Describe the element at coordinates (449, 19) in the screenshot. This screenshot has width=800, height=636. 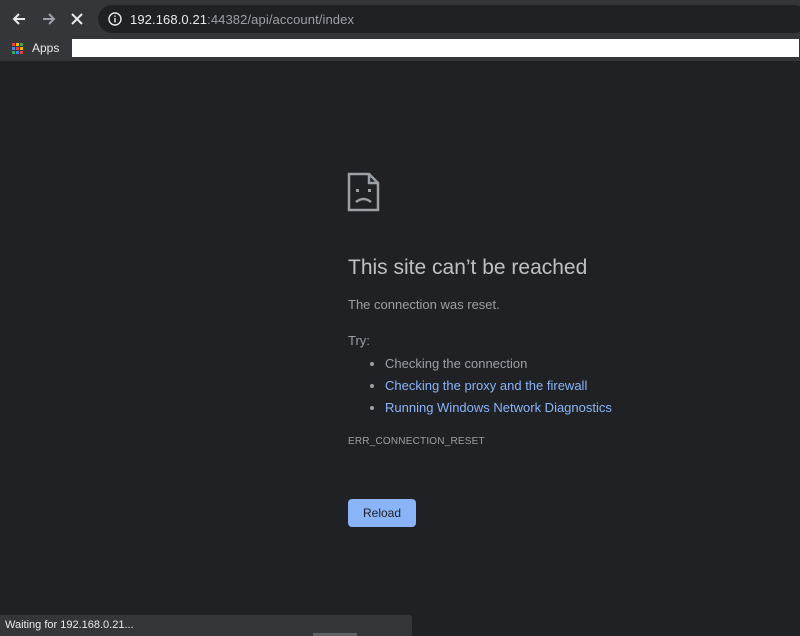
I see `address-bar: 192.168.0.21:44382/api/account/index` at that location.